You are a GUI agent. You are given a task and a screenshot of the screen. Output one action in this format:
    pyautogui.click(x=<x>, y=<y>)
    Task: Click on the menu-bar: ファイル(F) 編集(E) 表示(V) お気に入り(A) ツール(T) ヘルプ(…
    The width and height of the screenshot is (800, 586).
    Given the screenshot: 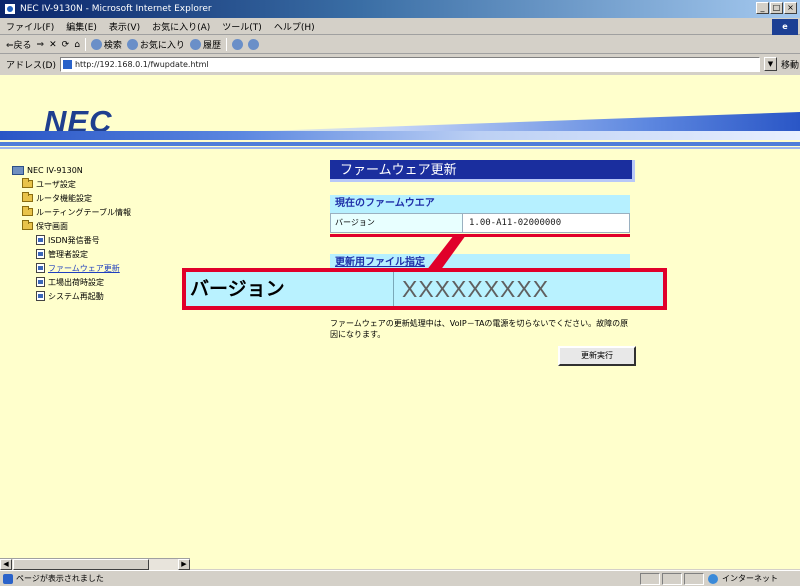 What is the action you would take?
    pyautogui.click(x=400, y=26)
    